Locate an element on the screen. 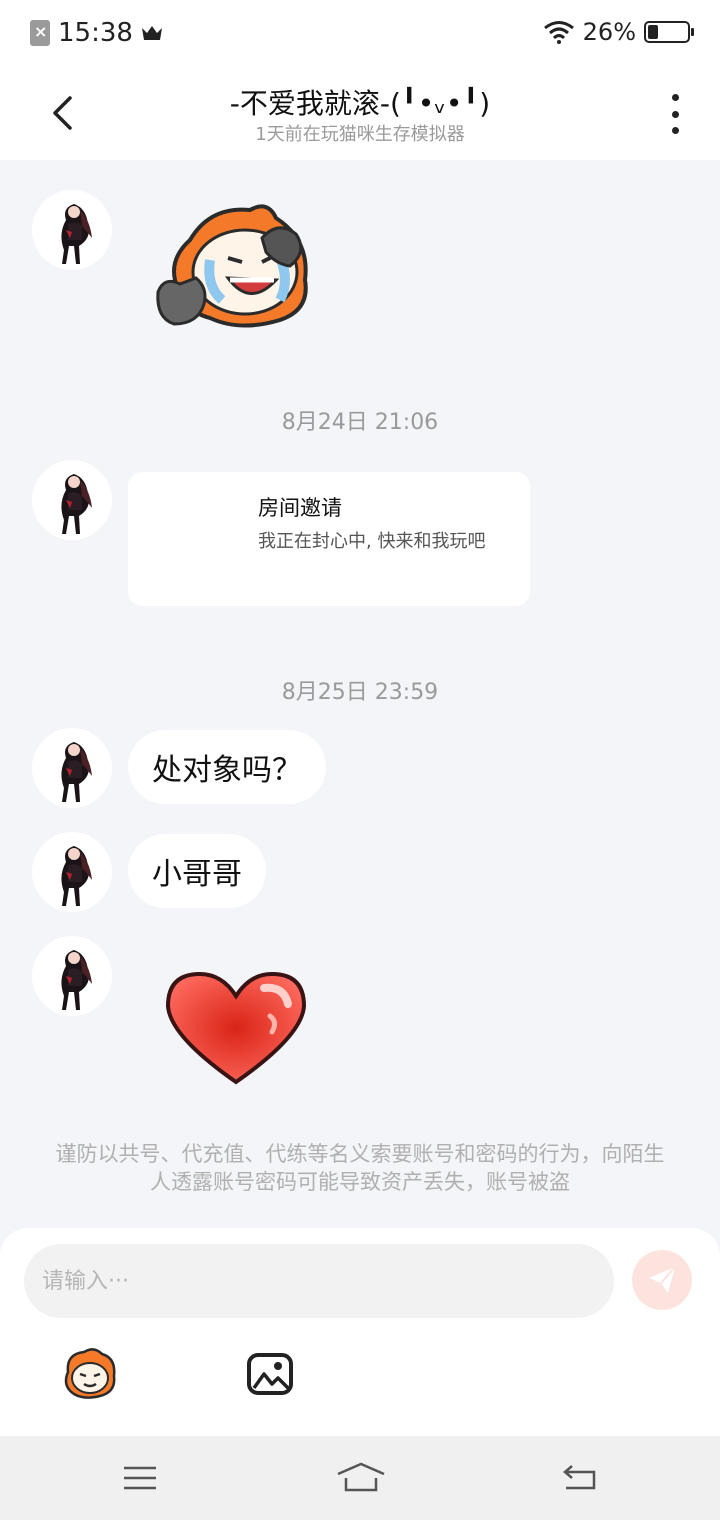 The height and width of the screenshot is (1520, 720). room-invite-card: 房间邀请 我正在封心中, 快来和我玩吧 is located at coordinates (329, 539).